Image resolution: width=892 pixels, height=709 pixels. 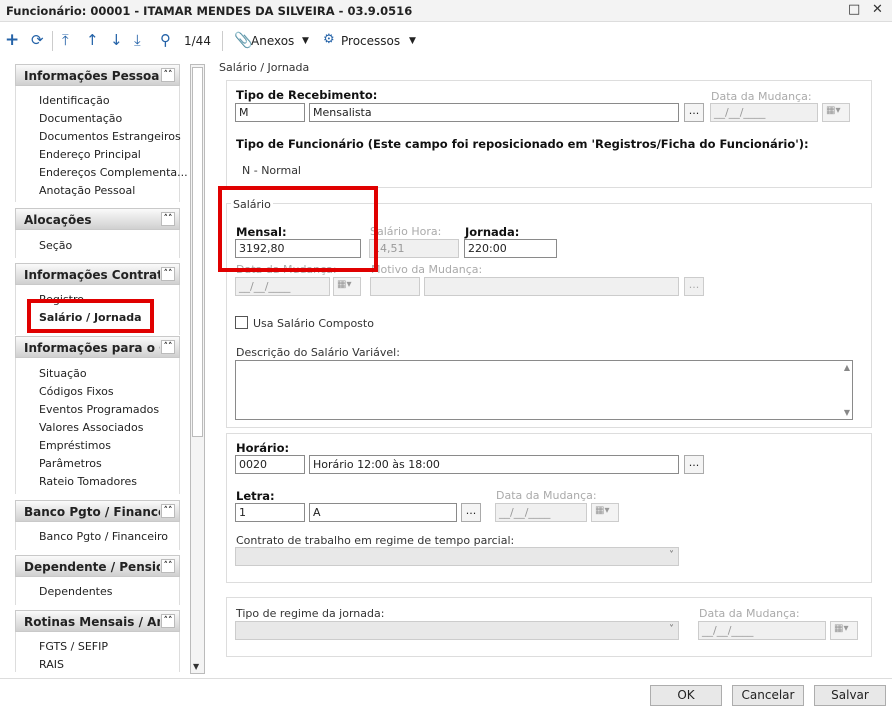 What do you see at coordinates (544, 390) in the screenshot?
I see `descricao-salario-textarea: ▲ ▼` at bounding box center [544, 390].